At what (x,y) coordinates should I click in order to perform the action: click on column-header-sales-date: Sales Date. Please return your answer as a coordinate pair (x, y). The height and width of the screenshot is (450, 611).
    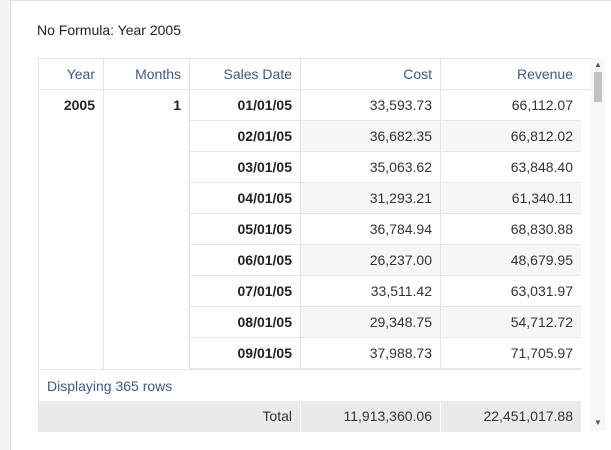
    Looking at the image, I should click on (245, 74).